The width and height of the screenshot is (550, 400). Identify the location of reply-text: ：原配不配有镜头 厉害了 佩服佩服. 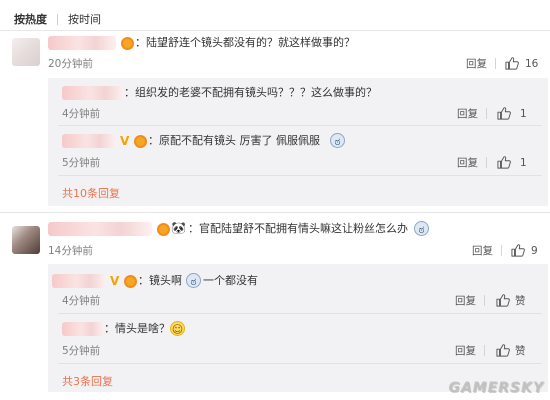
(234, 140).